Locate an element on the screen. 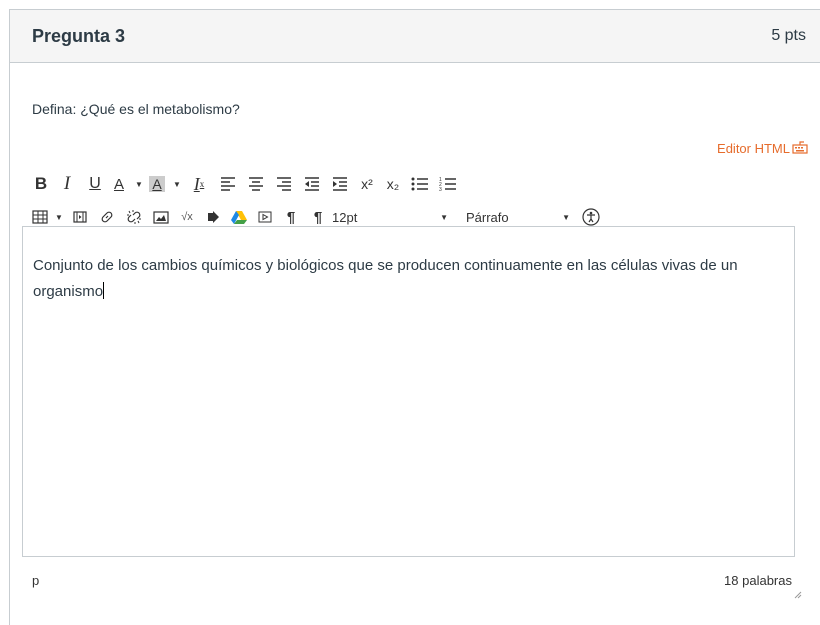 The height and width of the screenshot is (625, 820). indent-icon is located at coordinates (340, 184).